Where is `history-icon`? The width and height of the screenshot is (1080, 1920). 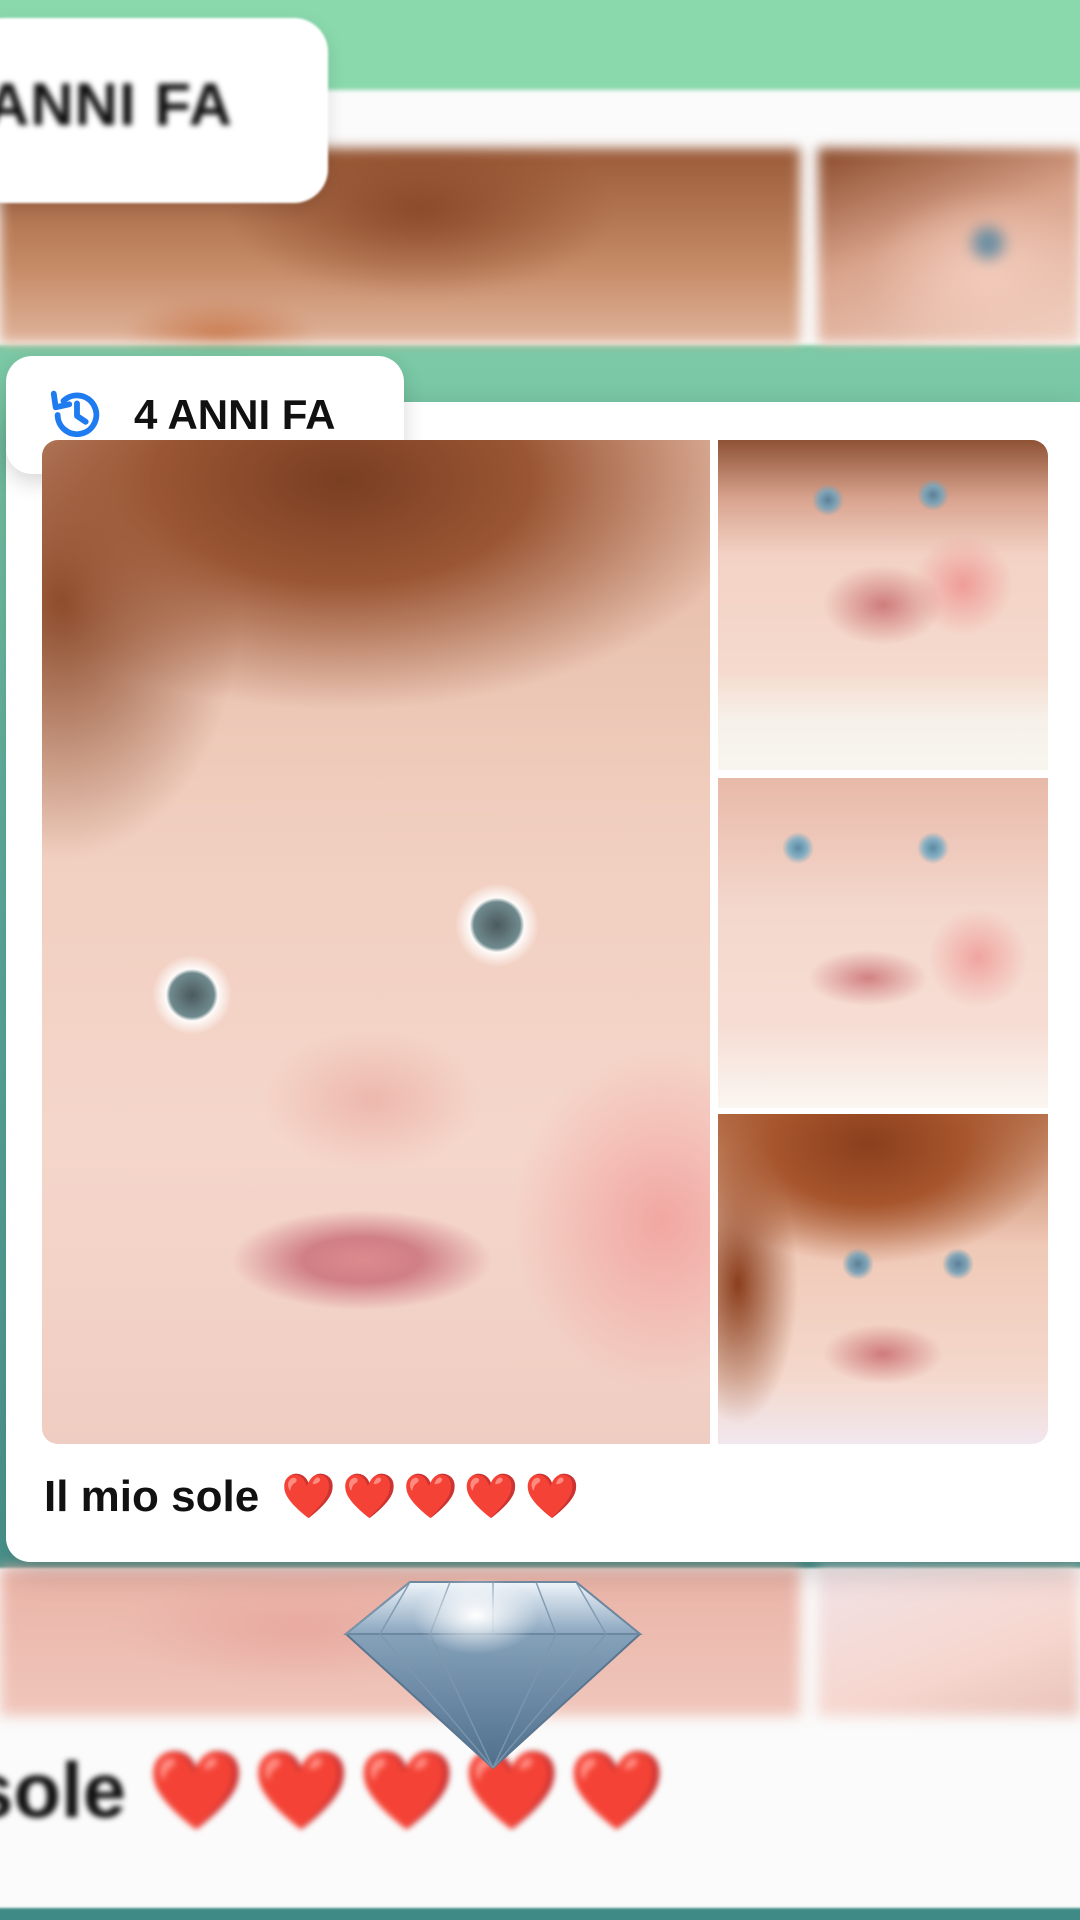
history-icon is located at coordinates (75, 414).